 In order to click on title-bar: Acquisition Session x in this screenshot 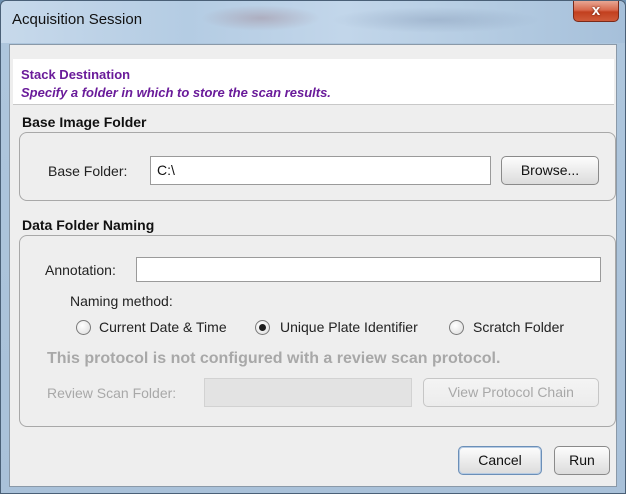, I will do `click(313, 22)`.